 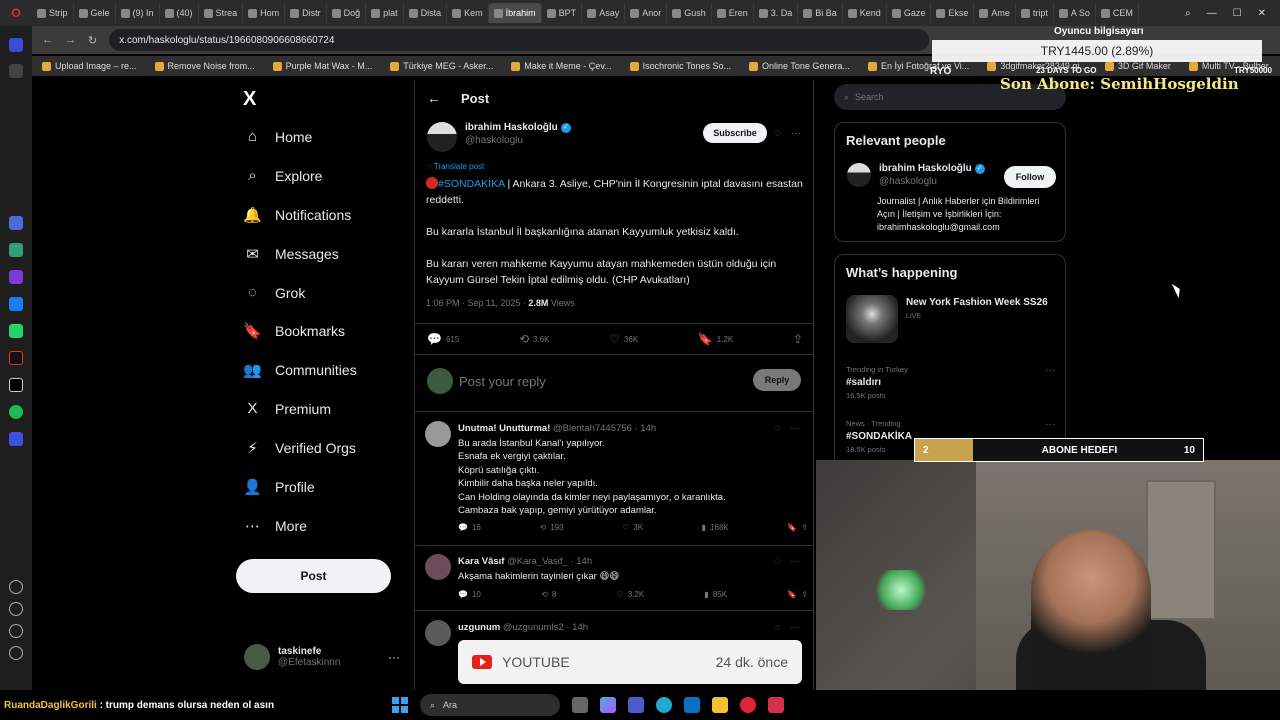 I want to click on browser-tab: Doğ, so click(x=347, y=13).